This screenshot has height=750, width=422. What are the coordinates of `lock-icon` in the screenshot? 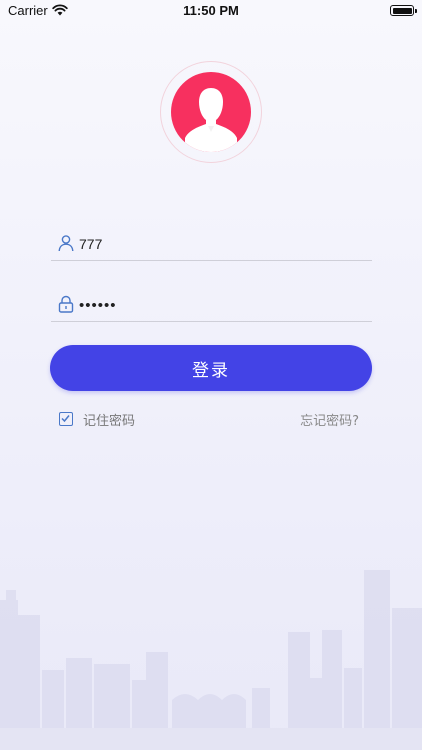 It's located at (66, 304).